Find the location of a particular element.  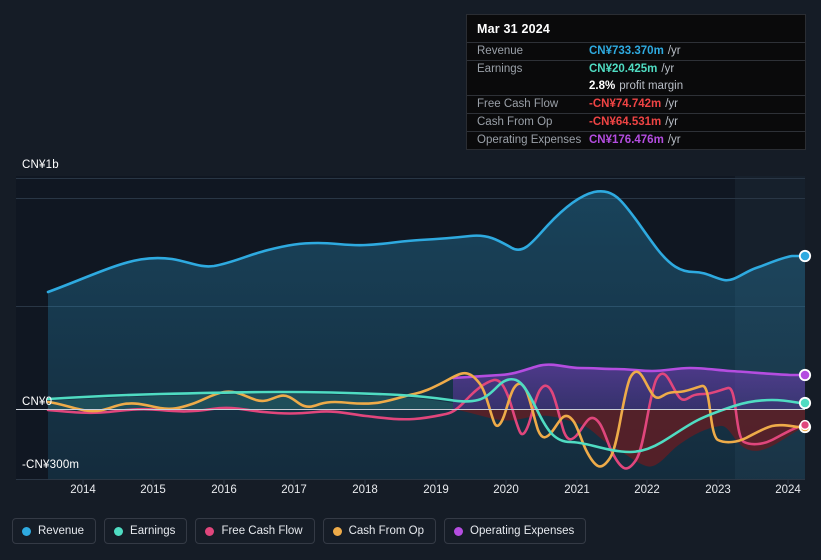

x-axis-tick-2020: 2020 is located at coordinates (506, 490).